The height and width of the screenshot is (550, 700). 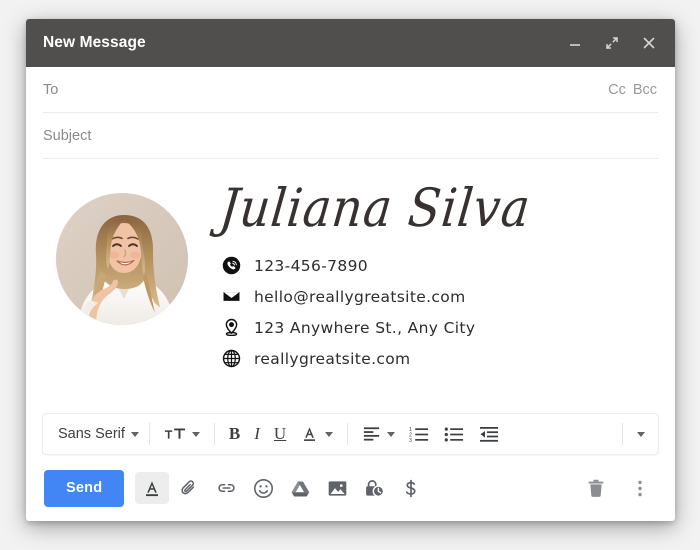 I want to click on bulleted-list-button, so click(x=454, y=434).